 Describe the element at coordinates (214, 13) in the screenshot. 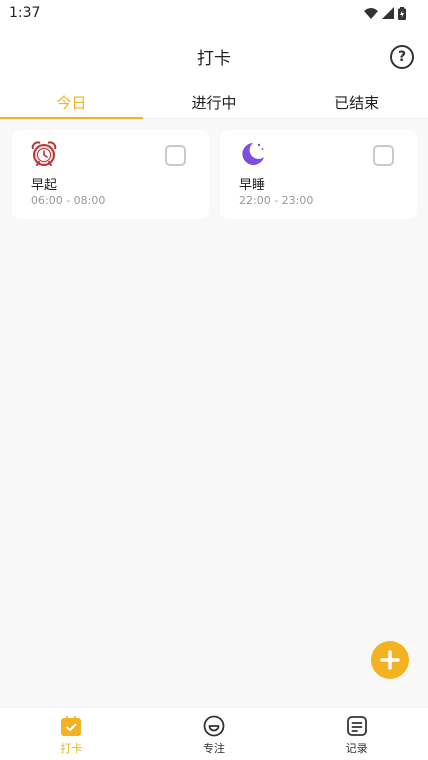

I see `status-bar: 1:37` at that location.